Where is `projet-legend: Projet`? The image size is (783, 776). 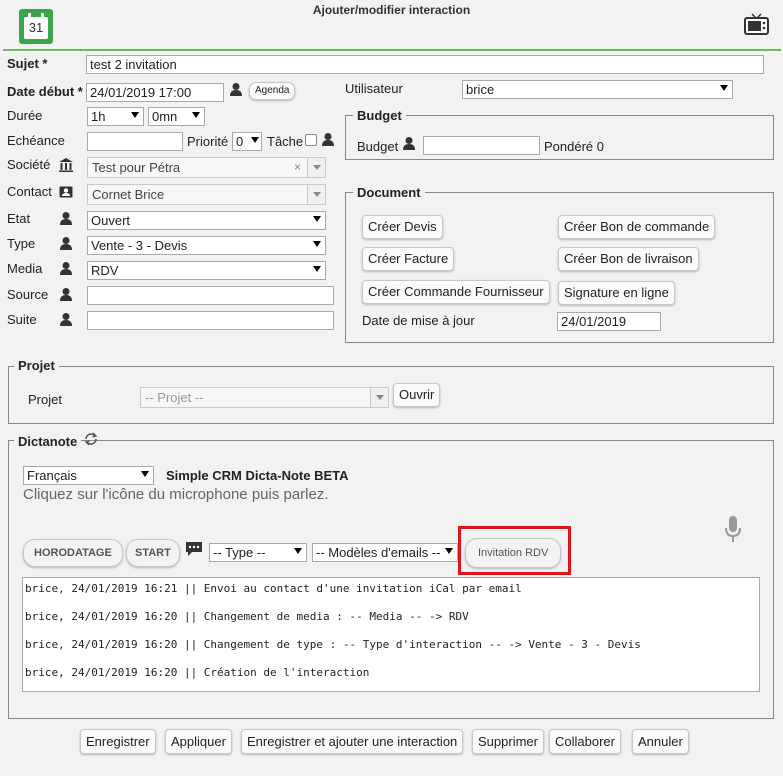
projet-legend: Projet is located at coordinates (36, 365).